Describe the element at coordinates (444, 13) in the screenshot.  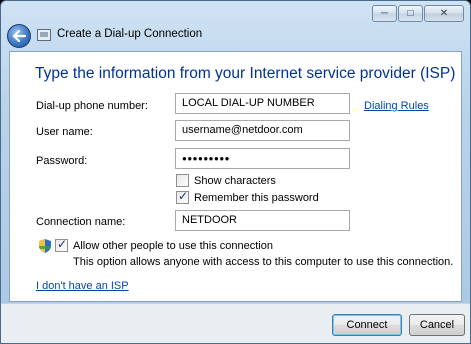
I see `close-button: ✕` at that location.